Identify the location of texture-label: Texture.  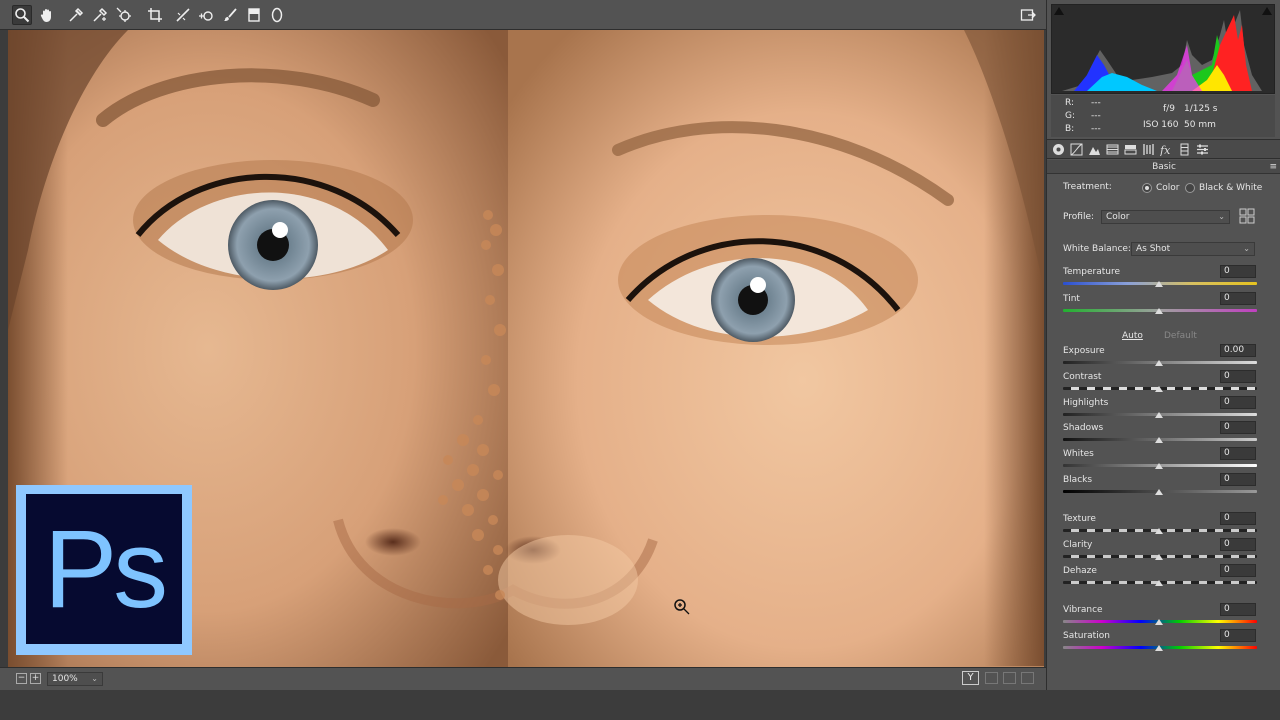
(1079, 519).